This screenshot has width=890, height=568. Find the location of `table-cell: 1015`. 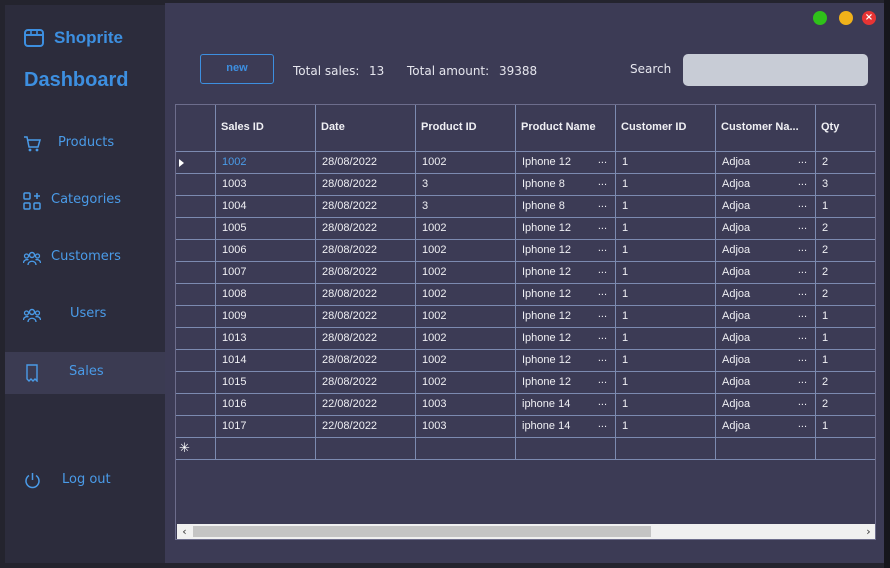

table-cell: 1015 is located at coordinates (266, 383).